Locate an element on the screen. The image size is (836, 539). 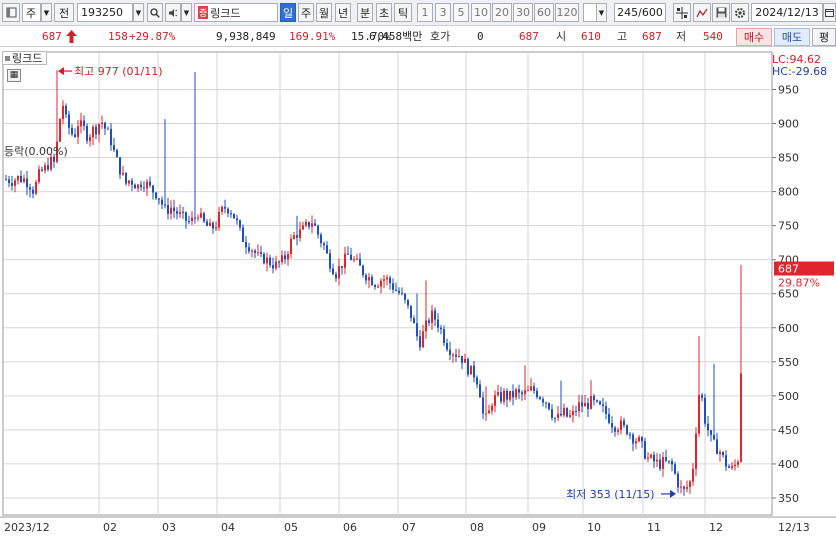
period-second-button: 초 is located at coordinates (384, 12).